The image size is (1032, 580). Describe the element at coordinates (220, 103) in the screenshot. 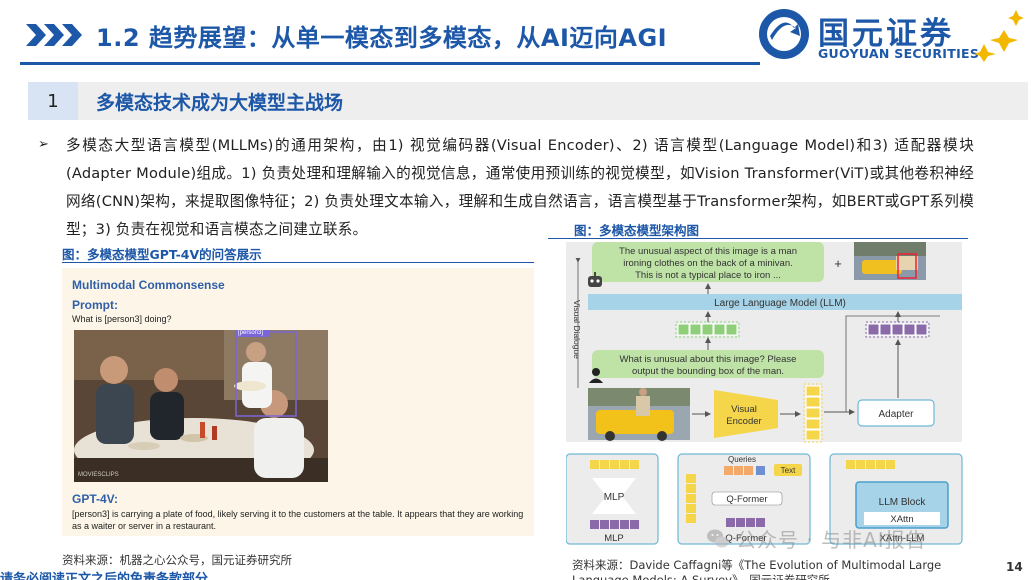

I see `section-title: 多模态技术成为大模型主战场` at that location.